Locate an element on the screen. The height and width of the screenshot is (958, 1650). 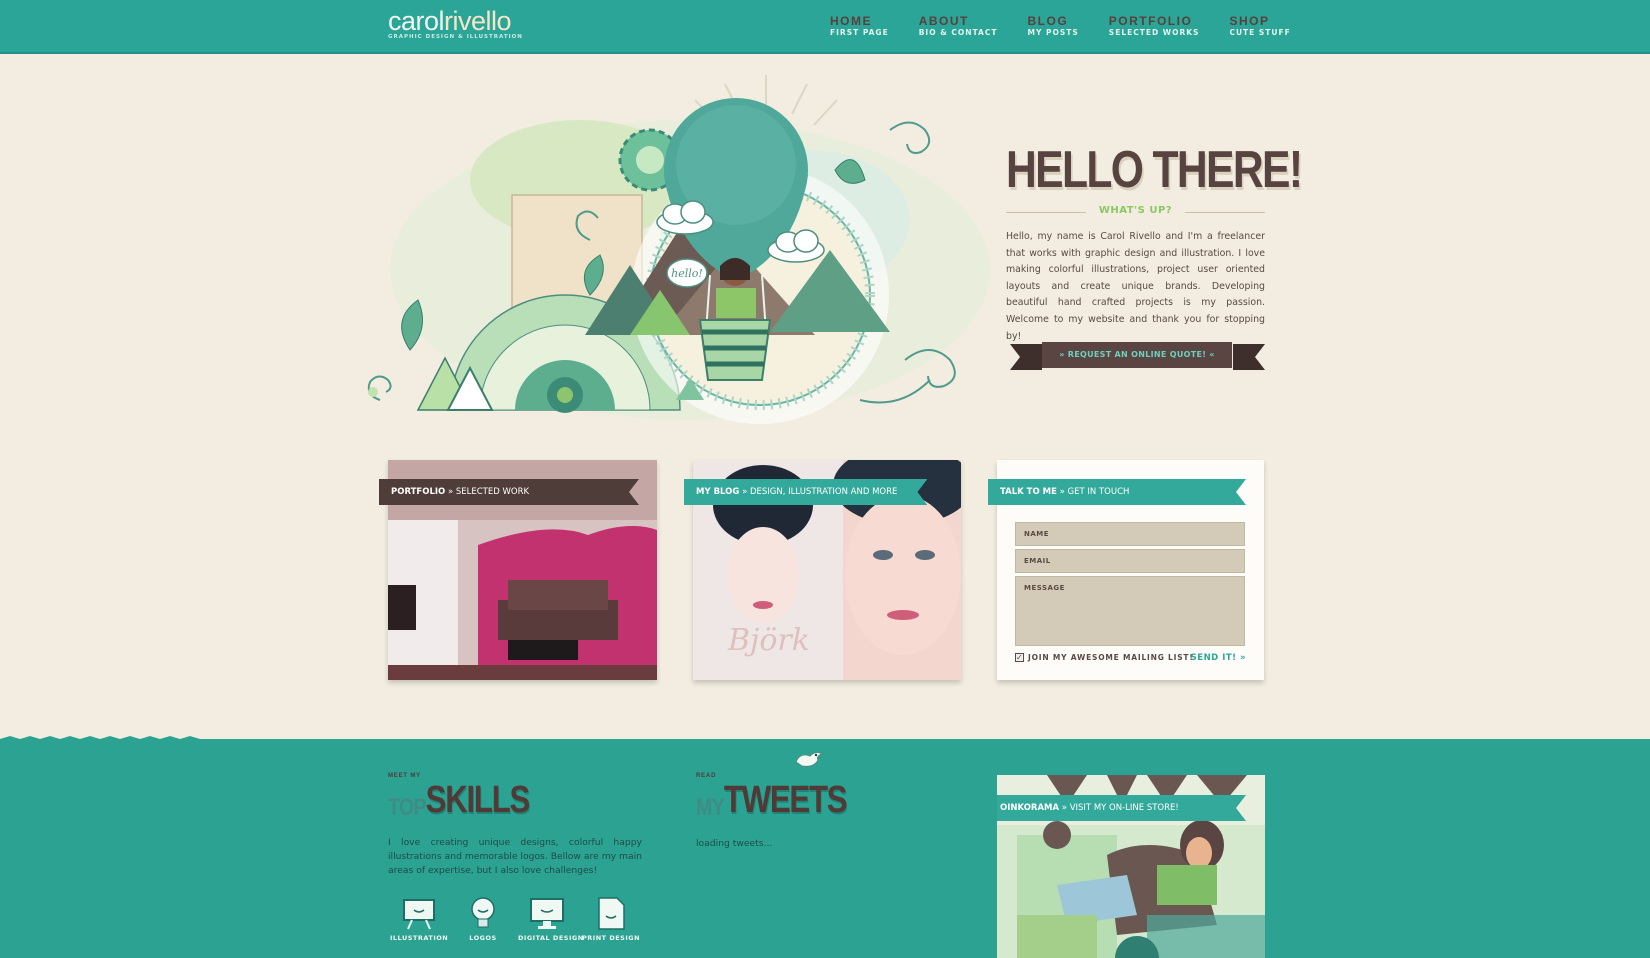
portfolio-ribbon: PORTFOLIO » SELECTED WORK is located at coordinates (509, 492).